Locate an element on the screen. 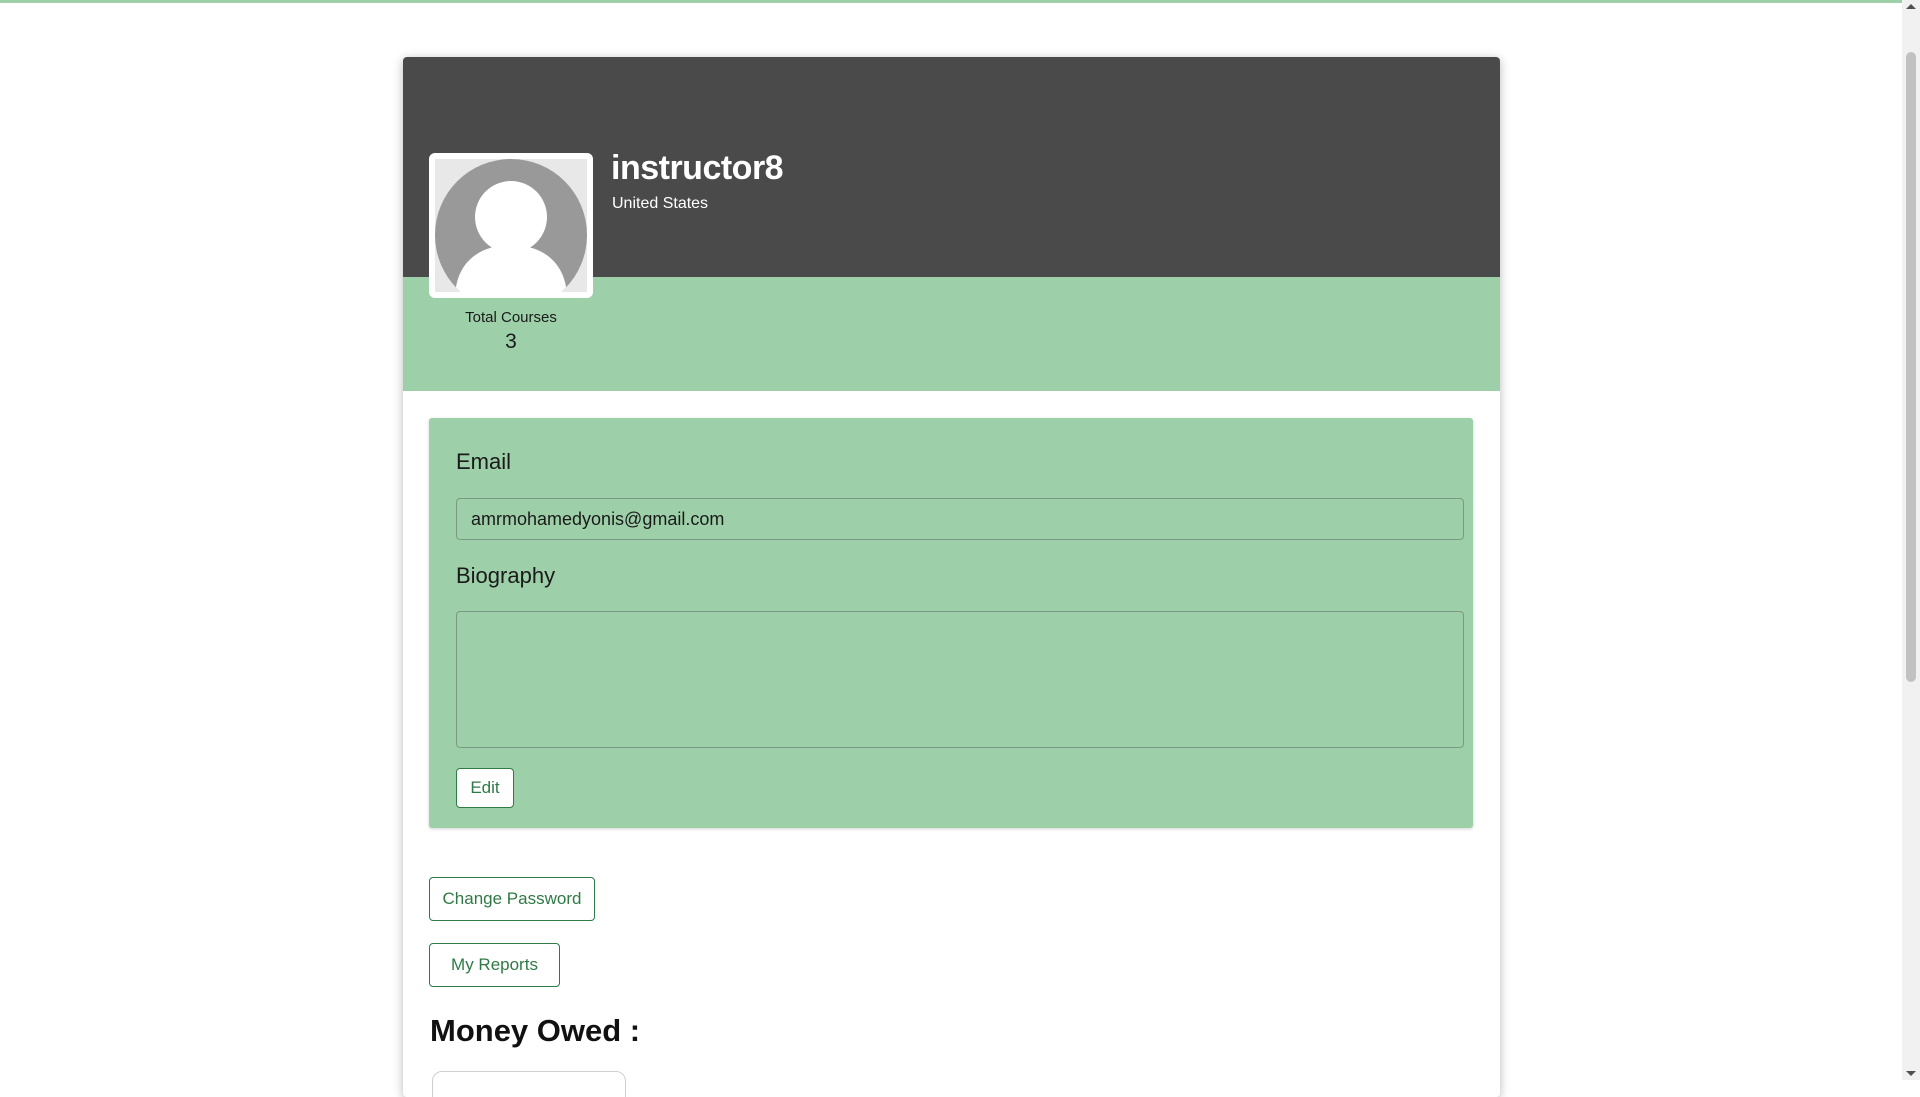  total-courses-value: 3 is located at coordinates (511, 341).